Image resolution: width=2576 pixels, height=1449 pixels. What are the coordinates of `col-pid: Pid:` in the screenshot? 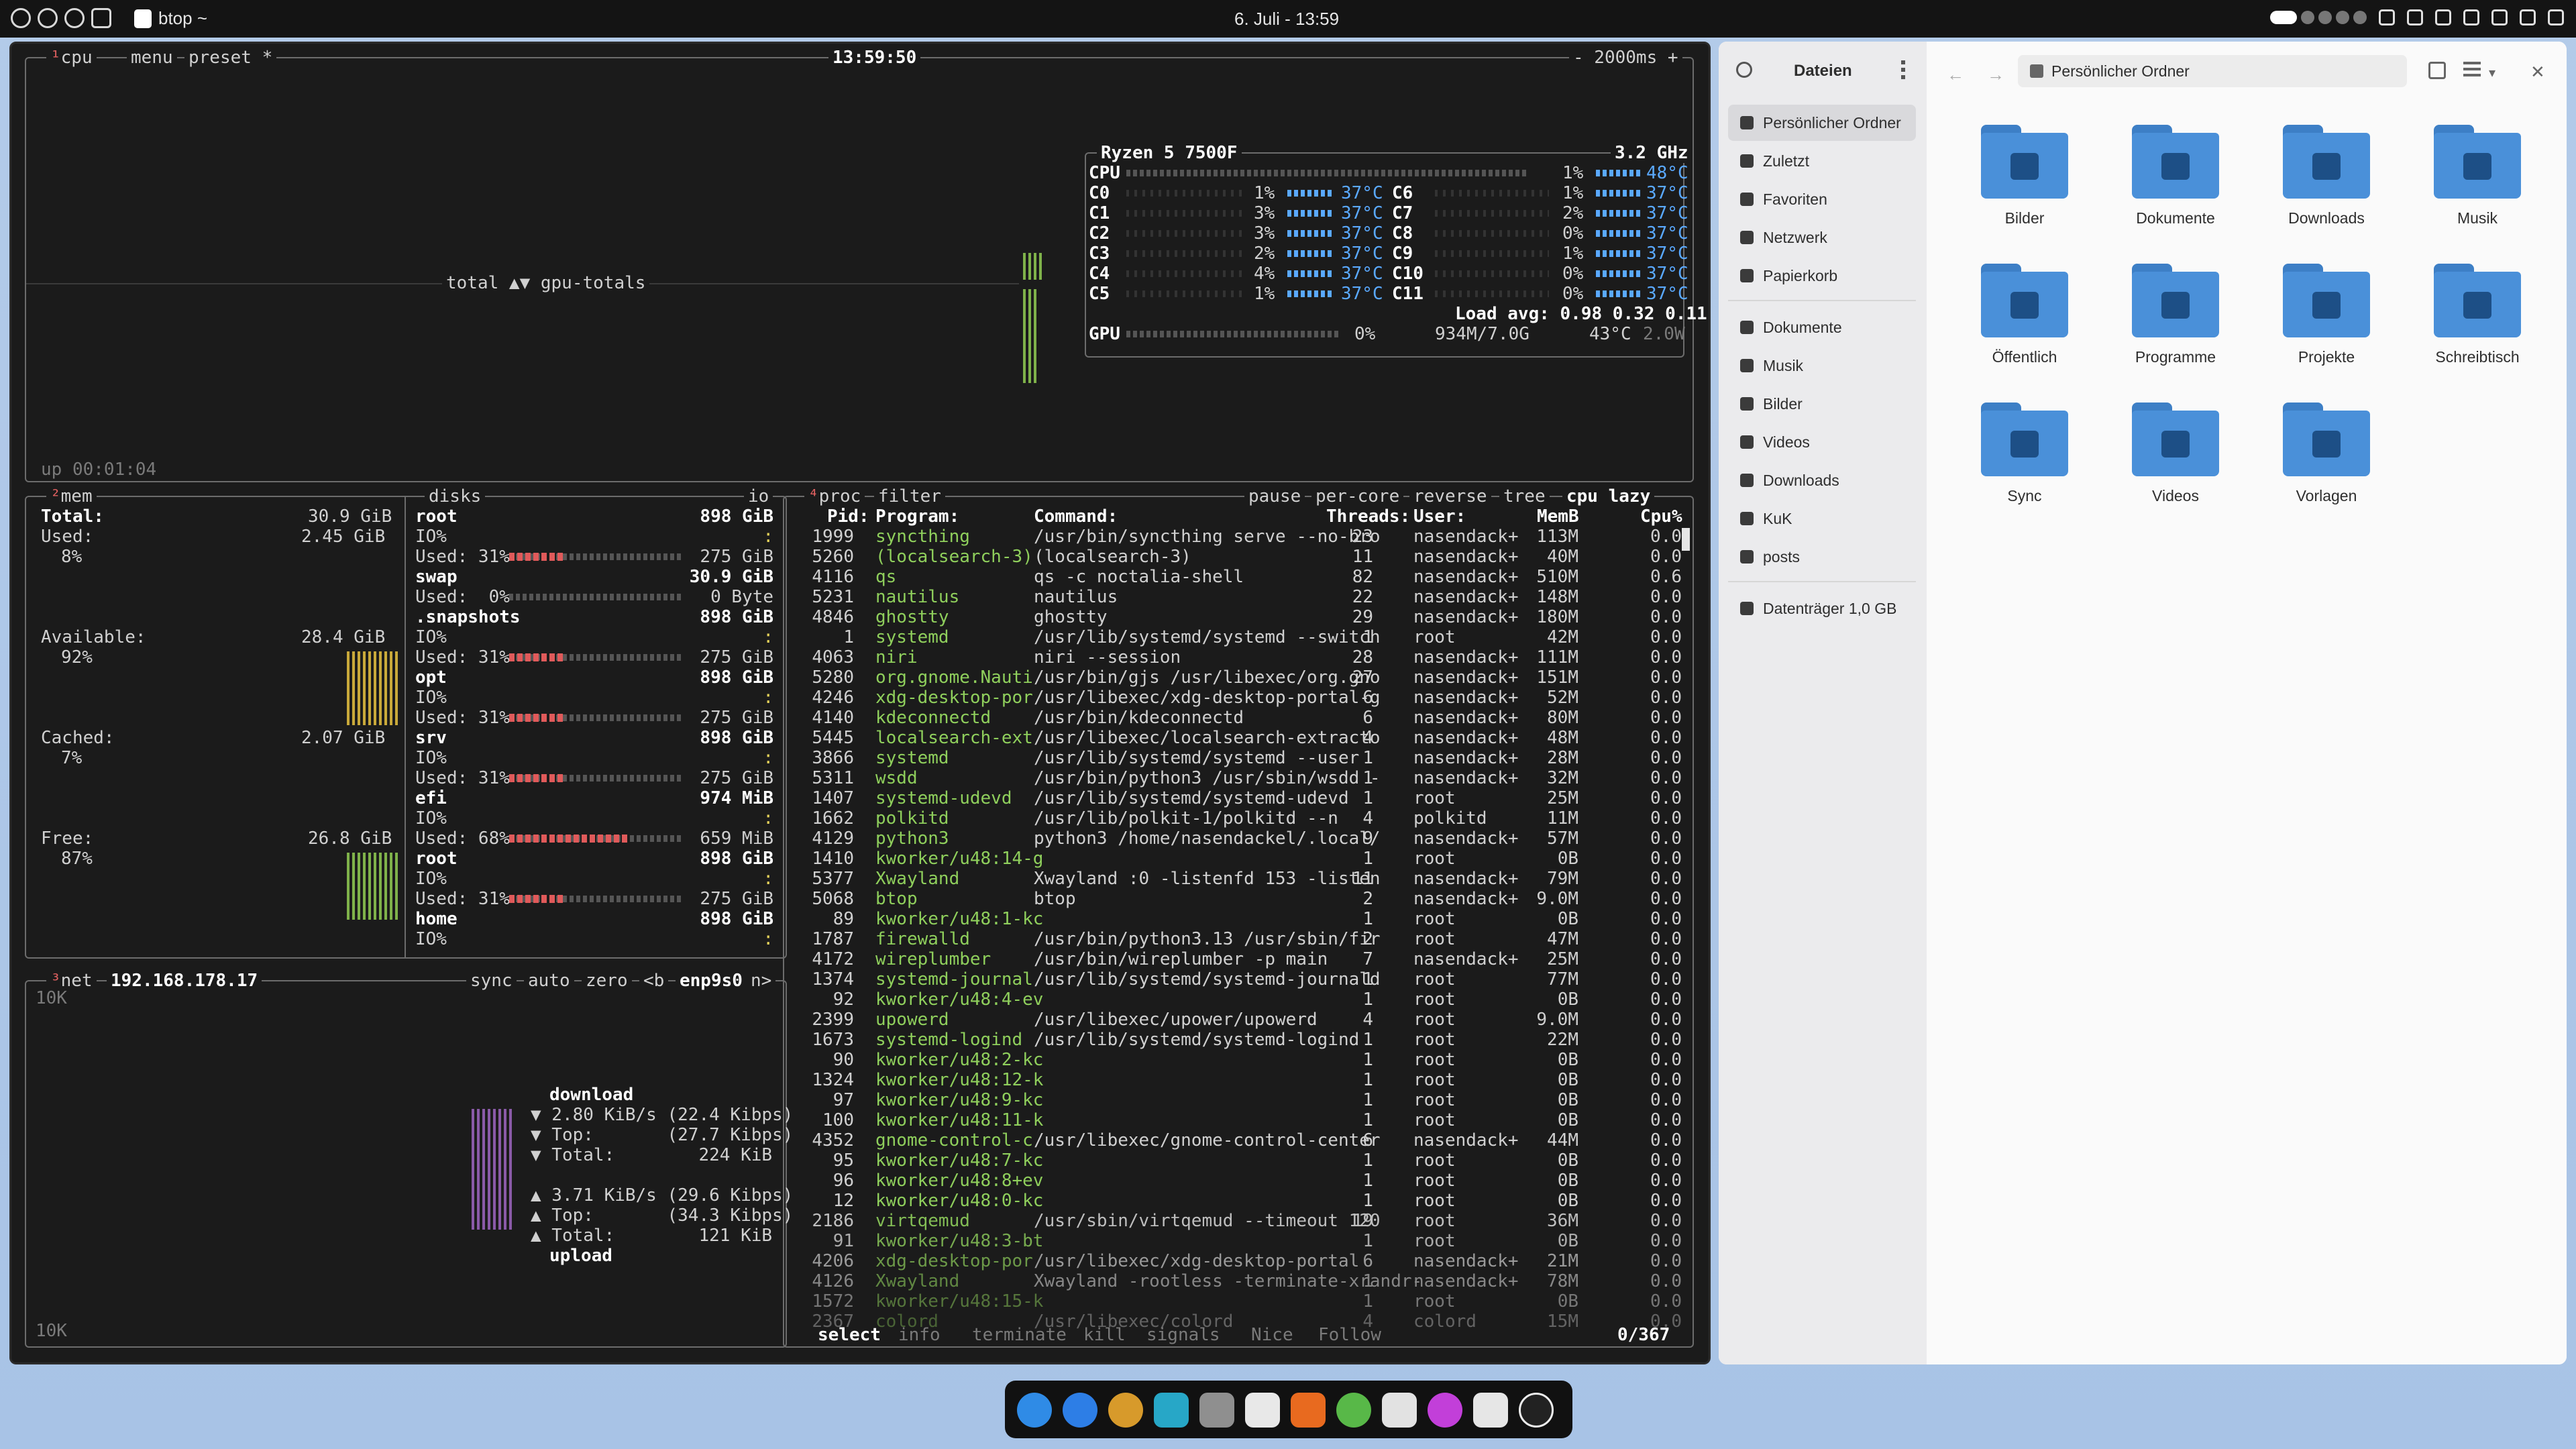 It's located at (848, 516).